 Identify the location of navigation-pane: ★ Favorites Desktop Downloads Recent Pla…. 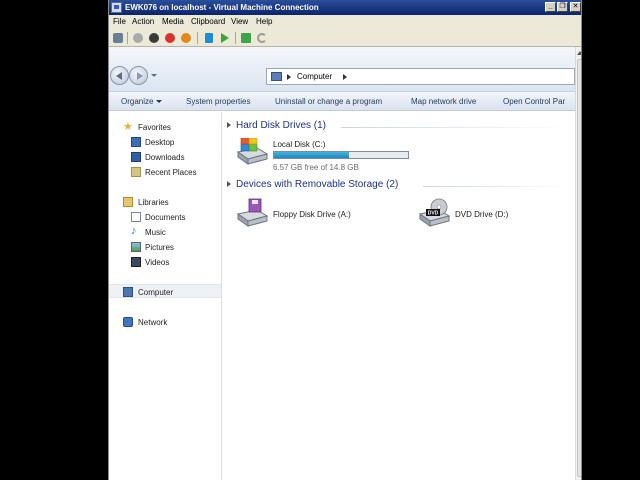
(165, 296).